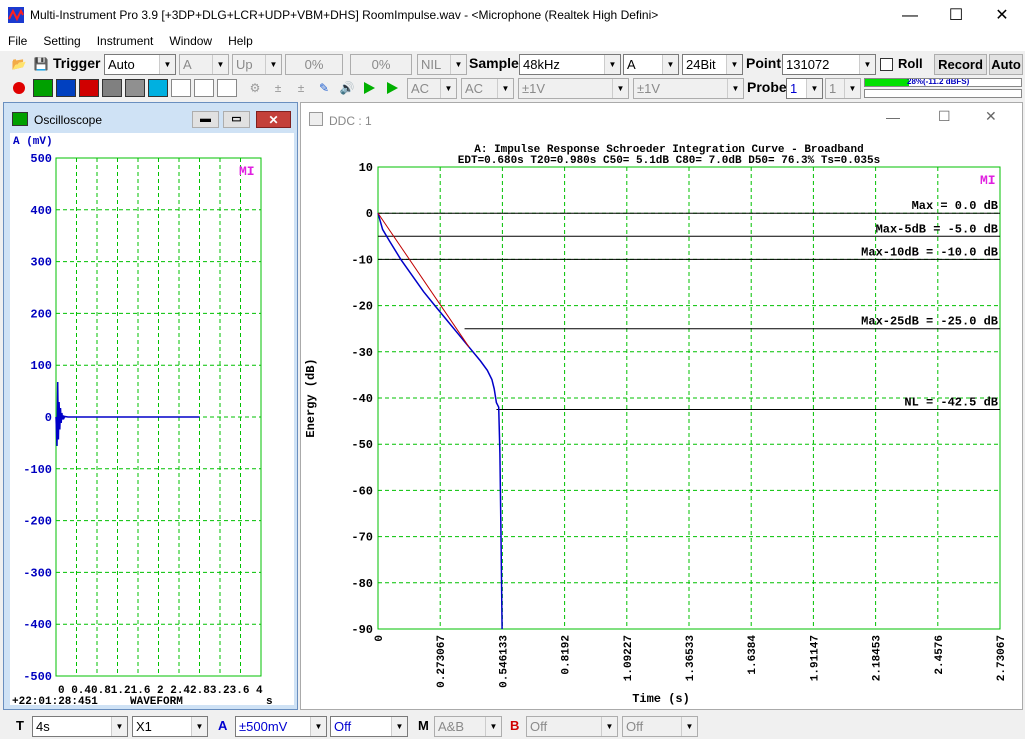 This screenshot has width=1025, height=739. Describe the element at coordinates (512, 41) in the screenshot. I see `menu-bar: File Setting Instrument Window Help` at that location.